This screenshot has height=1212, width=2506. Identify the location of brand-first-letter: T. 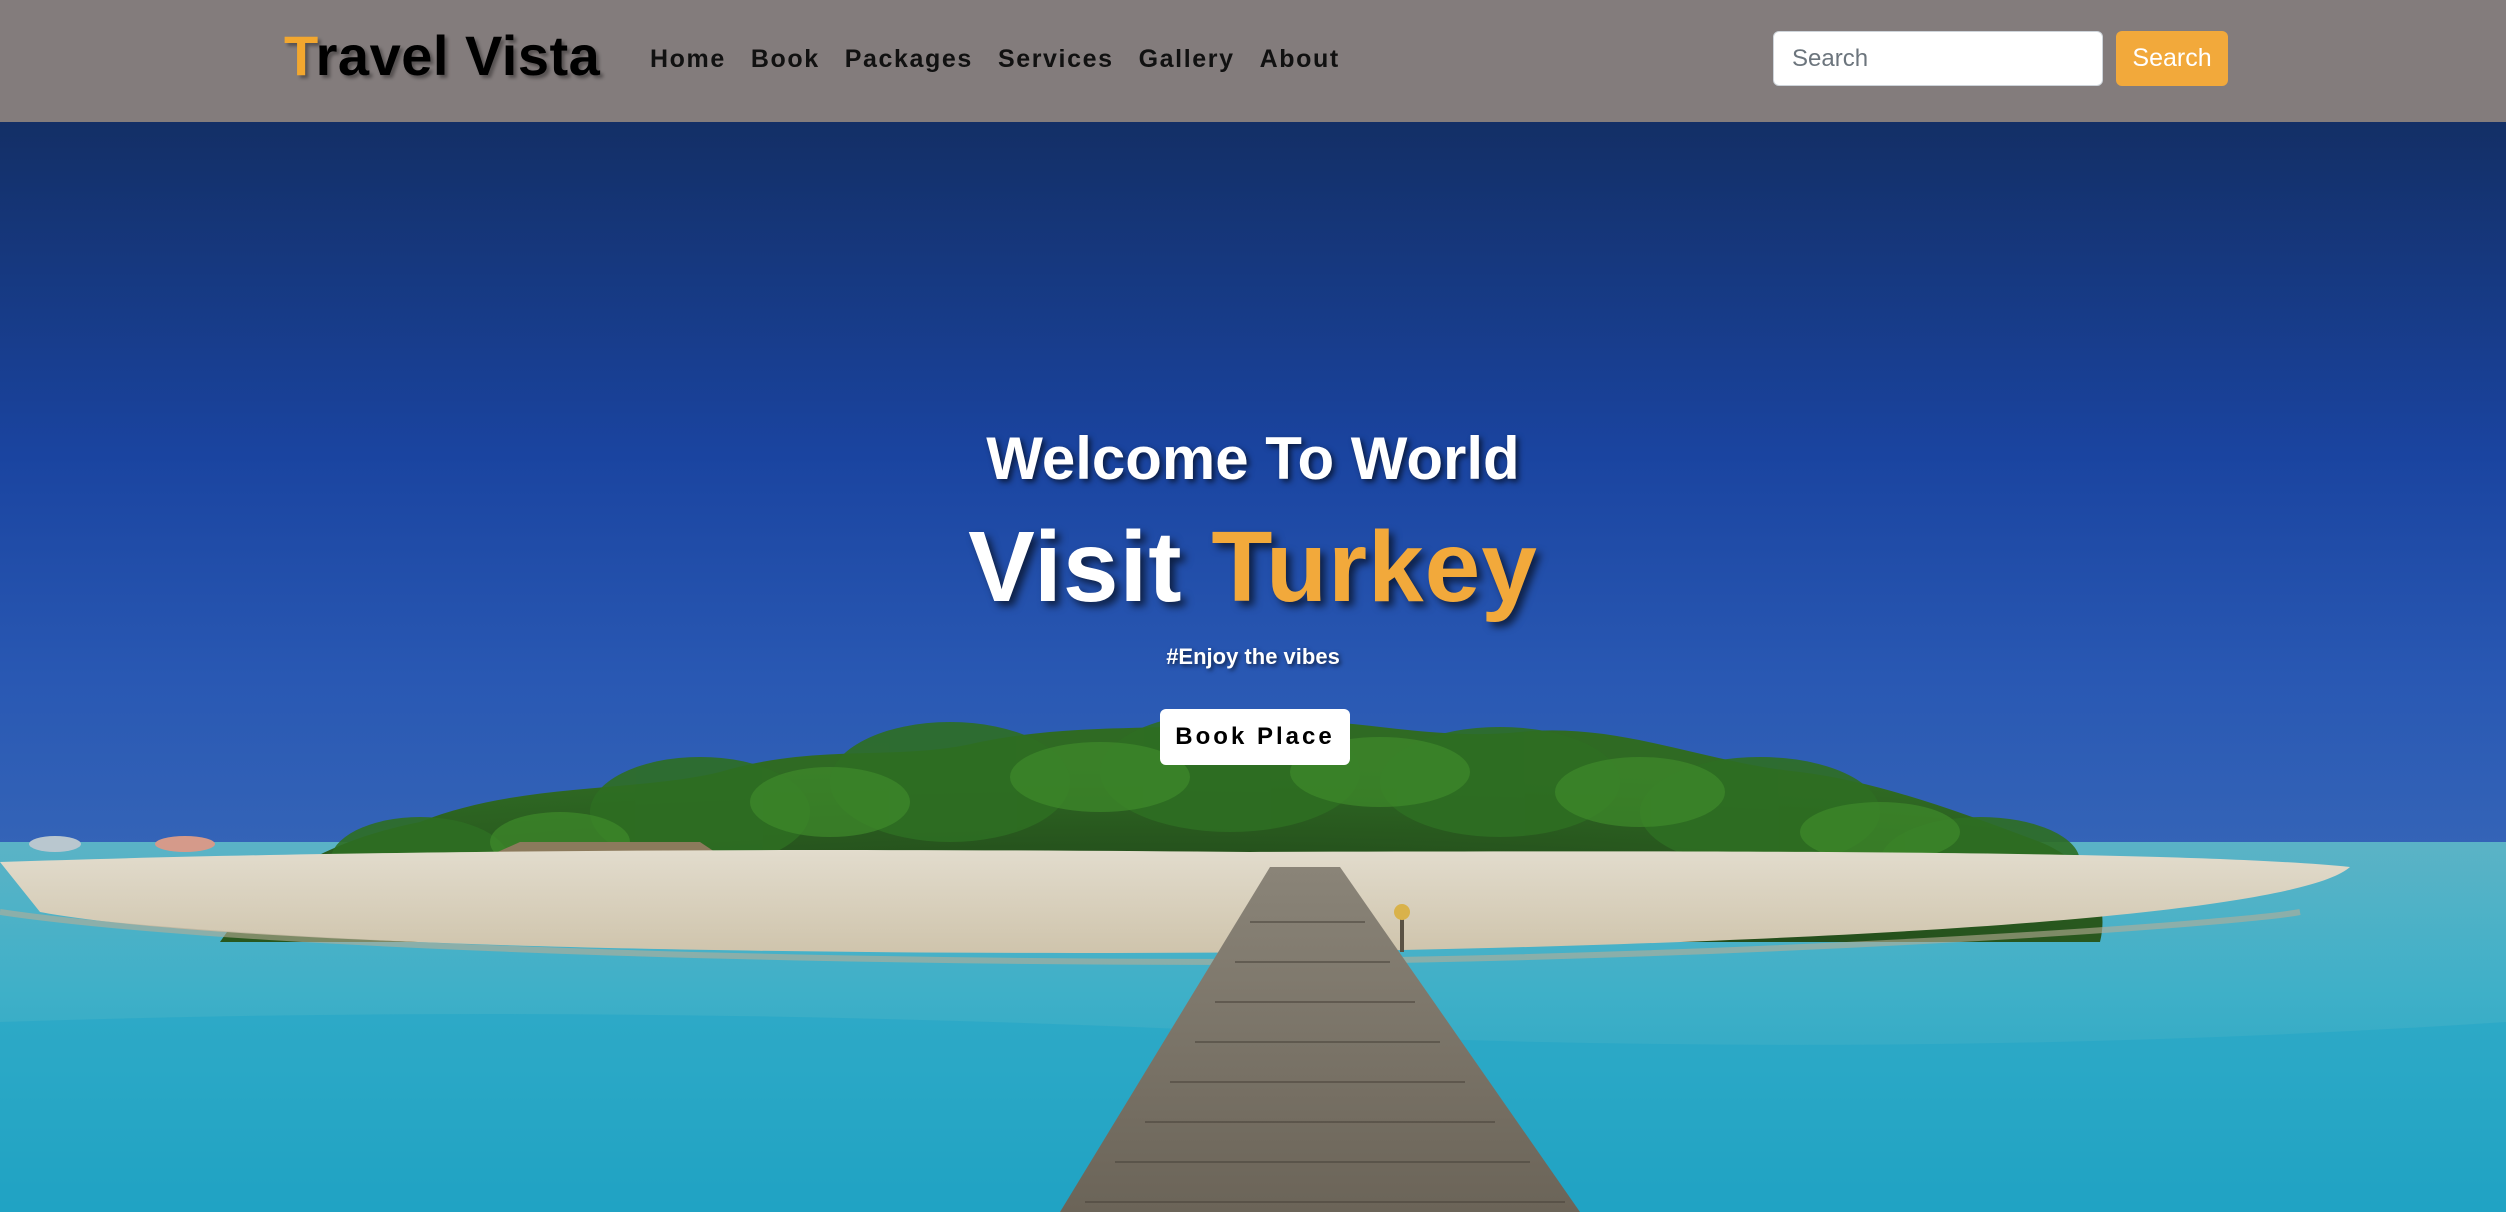
(300, 55).